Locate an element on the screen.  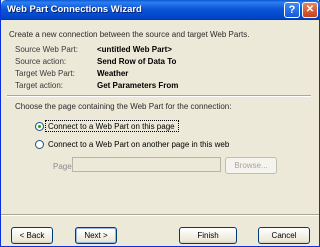
target-web-part-label: Target Web Part: is located at coordinates (45, 73).